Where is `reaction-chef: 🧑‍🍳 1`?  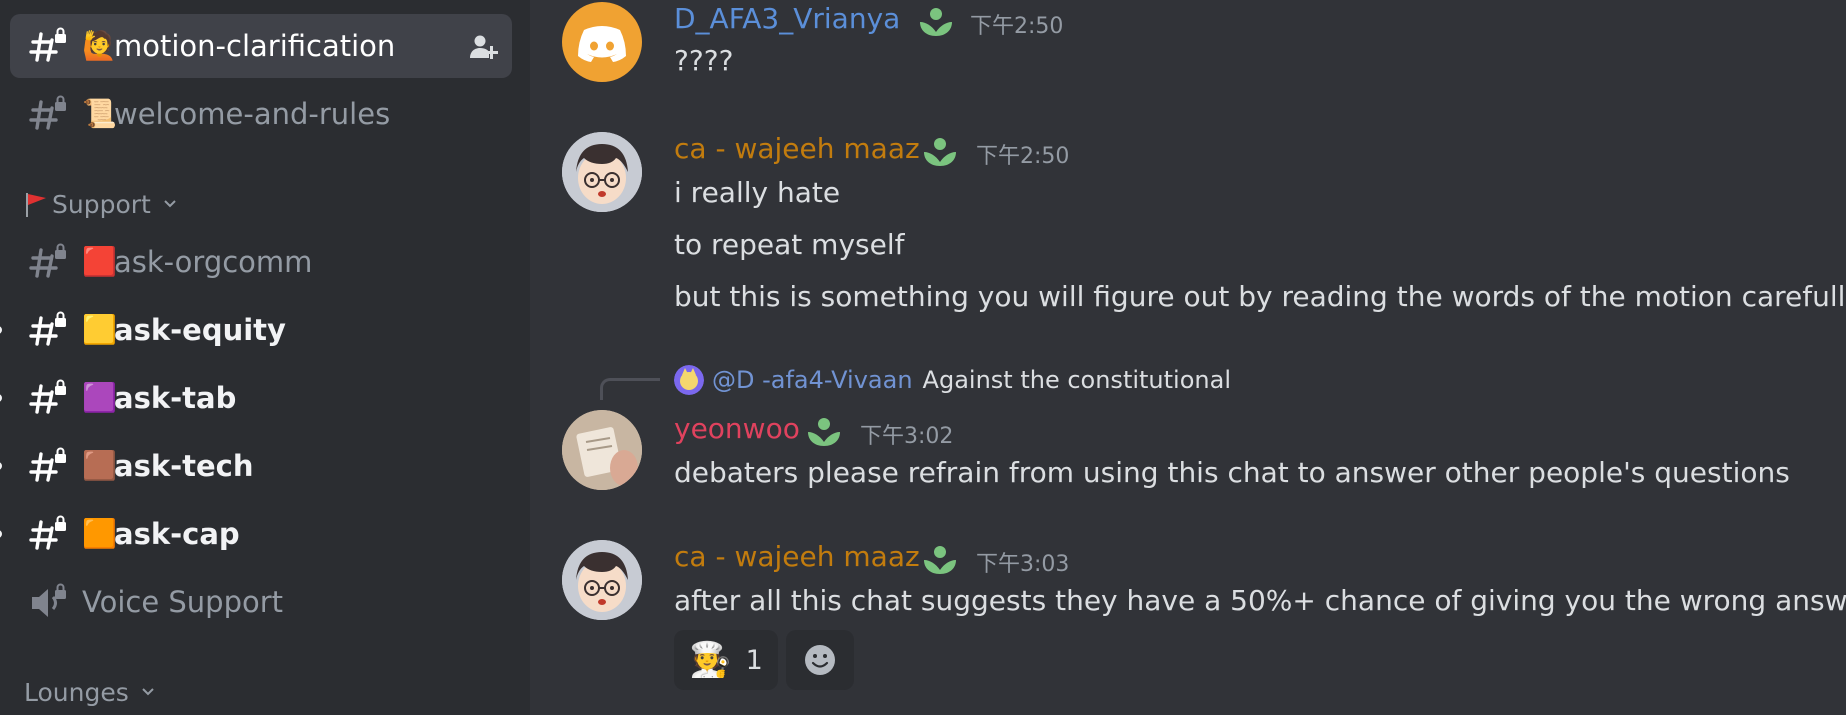 reaction-chef: 🧑‍🍳 1 is located at coordinates (726, 660).